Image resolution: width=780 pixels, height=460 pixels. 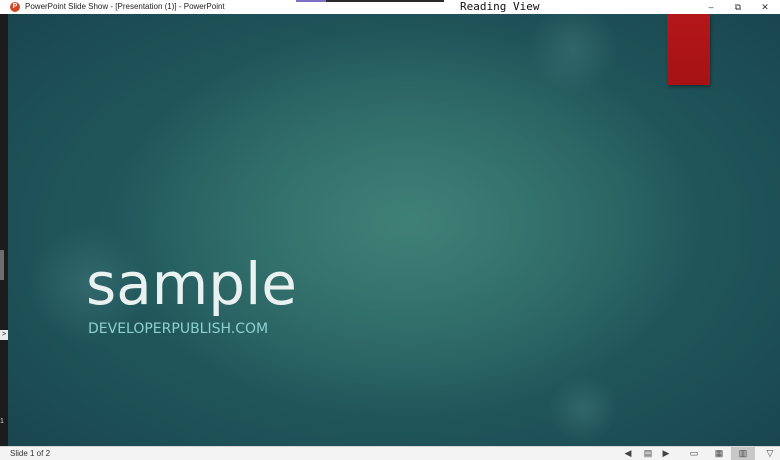 I want to click on minimize-button: –, so click(x=711, y=7).